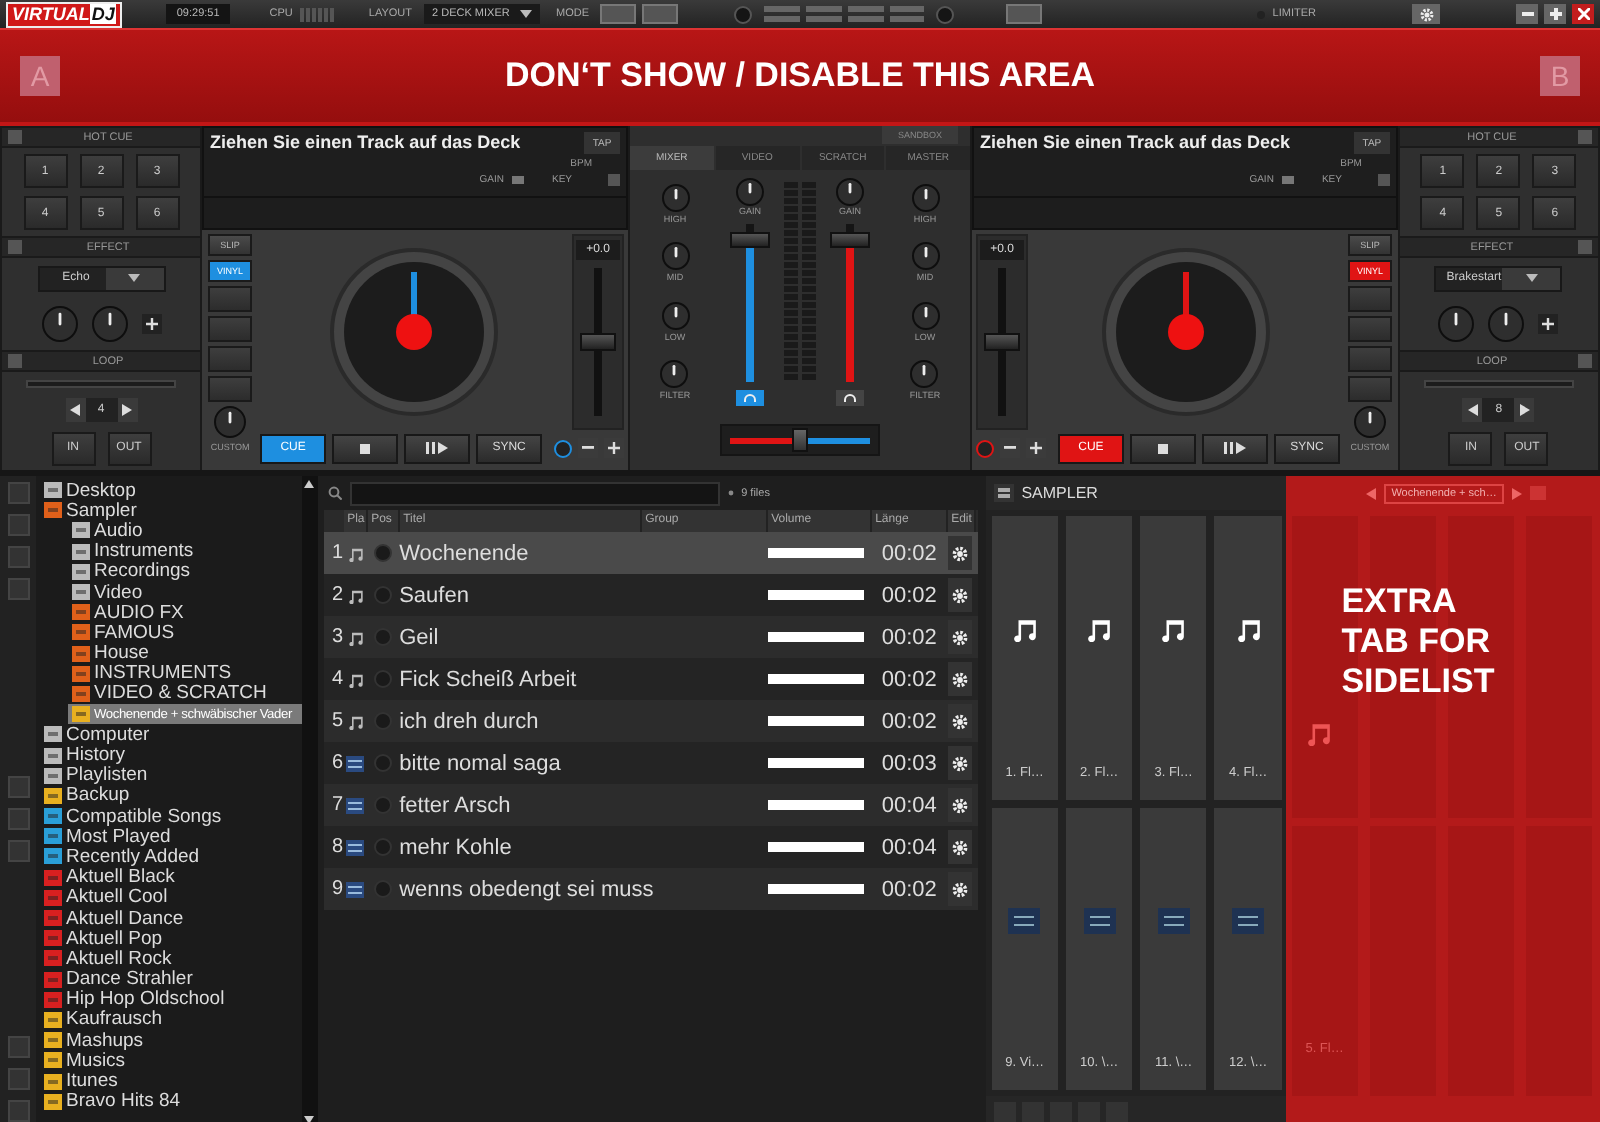 This screenshot has height=1122, width=1600. I want to click on folder-item: Aktuell Cool, so click(173, 897).